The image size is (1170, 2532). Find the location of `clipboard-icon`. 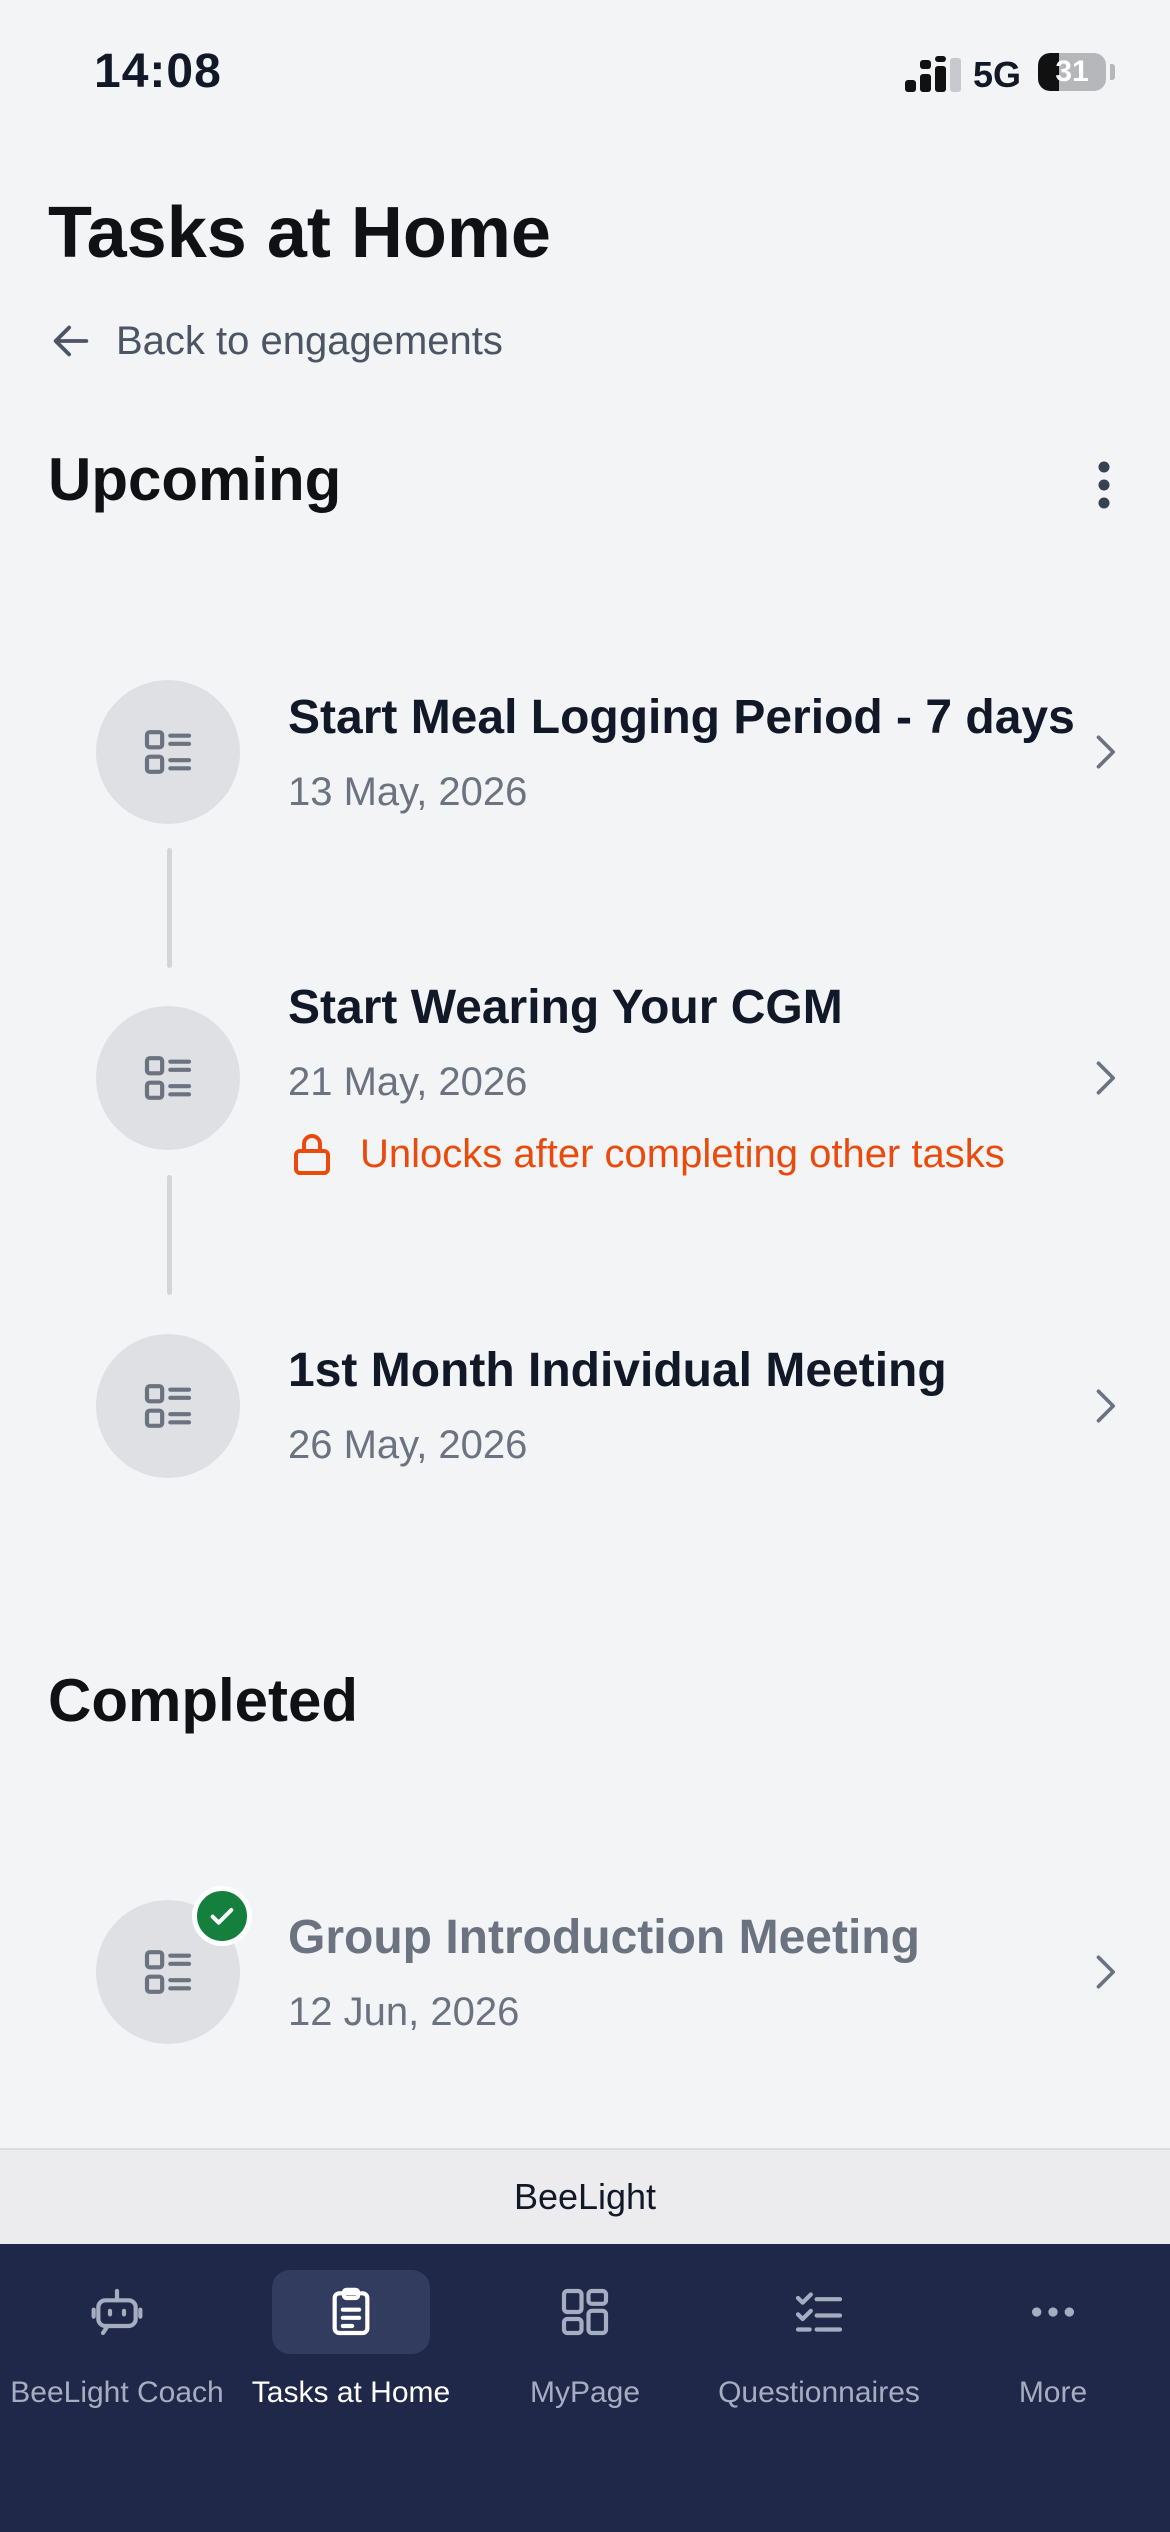

clipboard-icon is located at coordinates (351, 2311).